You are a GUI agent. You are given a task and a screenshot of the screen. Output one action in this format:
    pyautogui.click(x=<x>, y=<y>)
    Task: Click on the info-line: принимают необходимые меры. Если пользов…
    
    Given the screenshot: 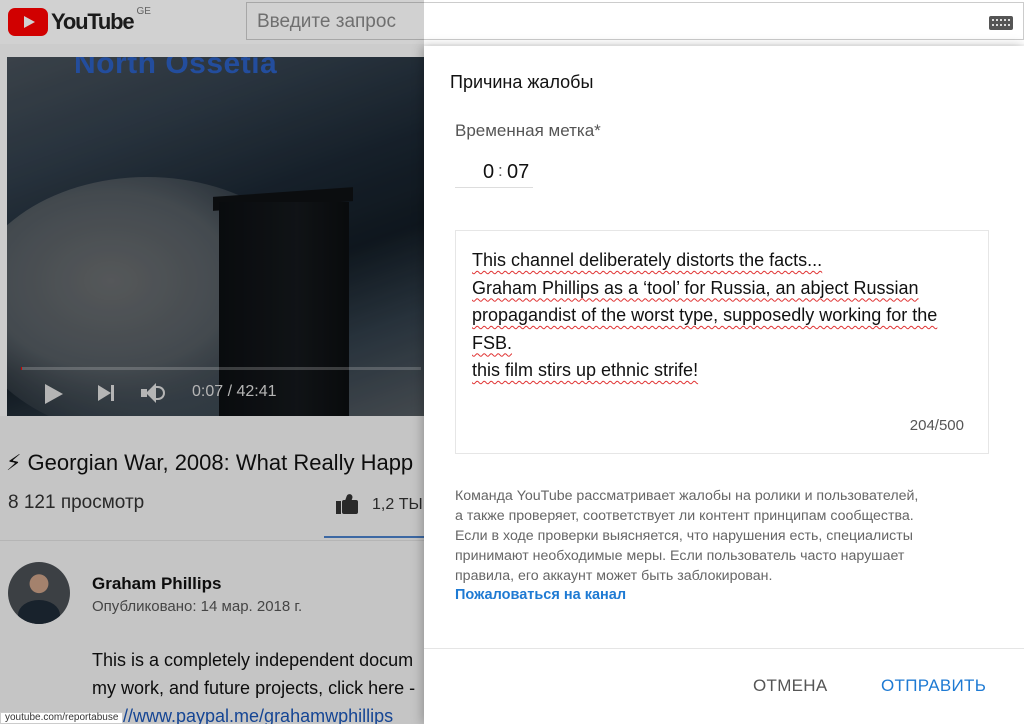 What is the action you would take?
    pyautogui.click(x=680, y=556)
    